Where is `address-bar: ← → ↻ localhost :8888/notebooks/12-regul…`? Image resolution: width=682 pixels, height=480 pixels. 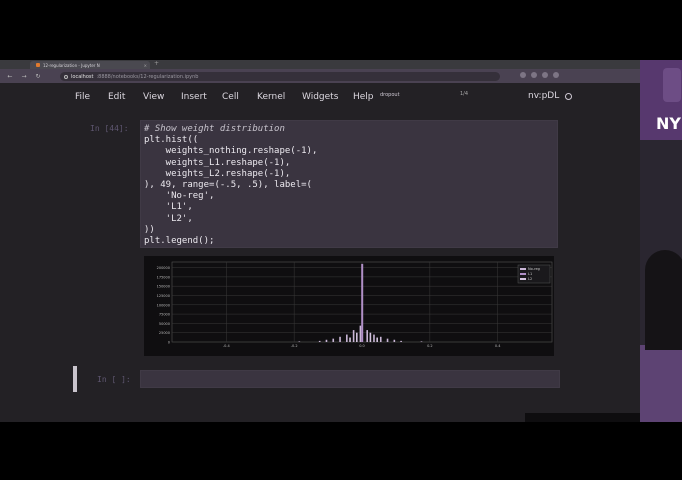 address-bar: ← → ↻ localhost :8888/notebooks/12-regul… is located at coordinates (320, 76).